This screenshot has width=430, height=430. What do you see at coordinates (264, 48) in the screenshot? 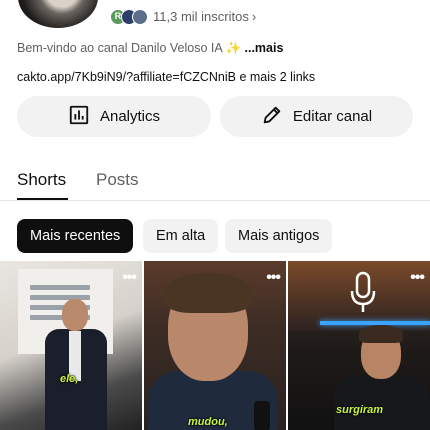
I see `description-more-link: ...mais` at bounding box center [264, 48].